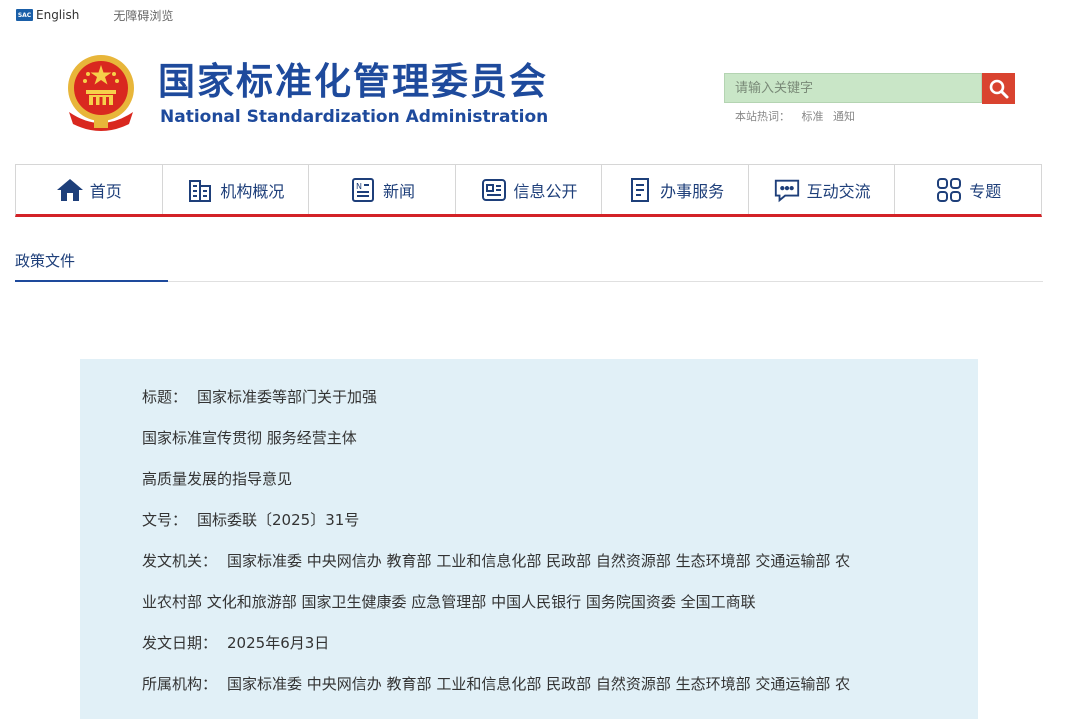 The width and height of the screenshot is (1080, 719). Describe the element at coordinates (24, 15) in the screenshot. I see `globe-icon: SAC` at that location.